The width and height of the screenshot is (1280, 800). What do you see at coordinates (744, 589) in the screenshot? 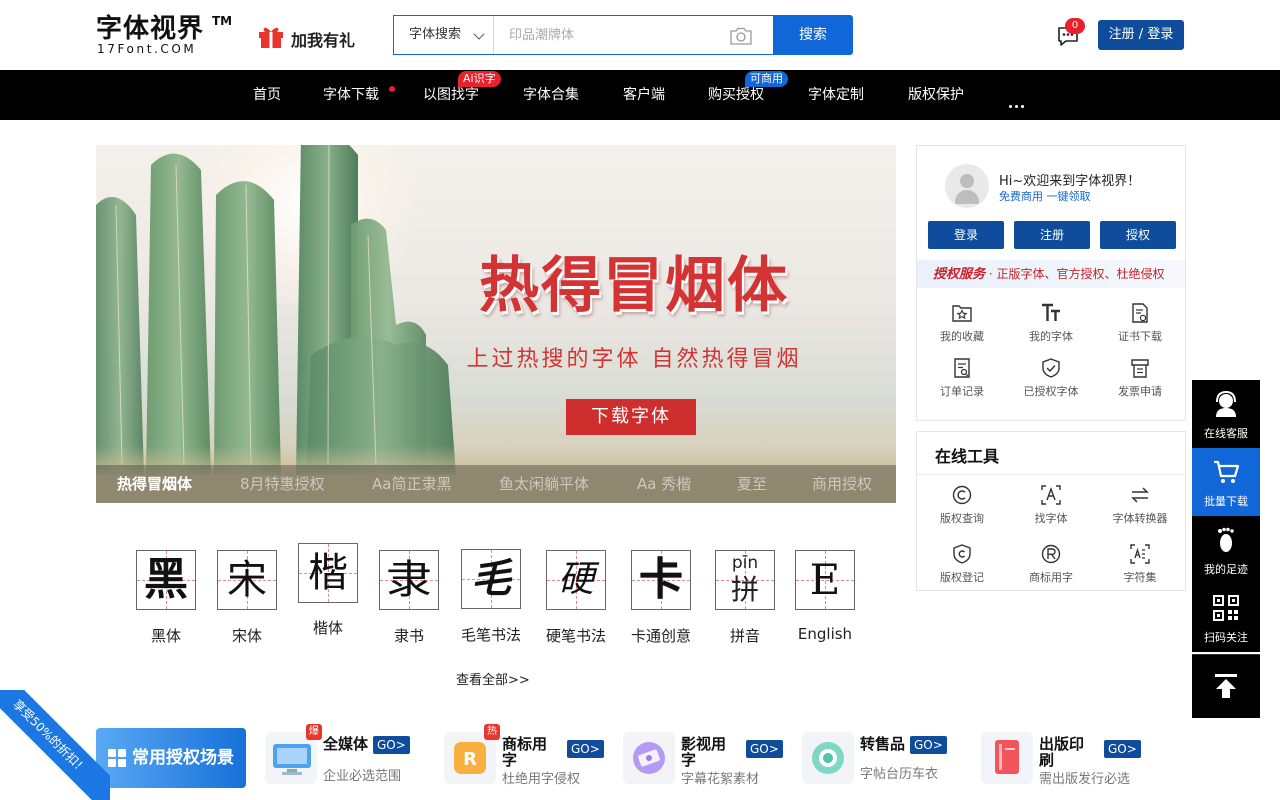
I see `category-glyph: 拼` at bounding box center [744, 589].